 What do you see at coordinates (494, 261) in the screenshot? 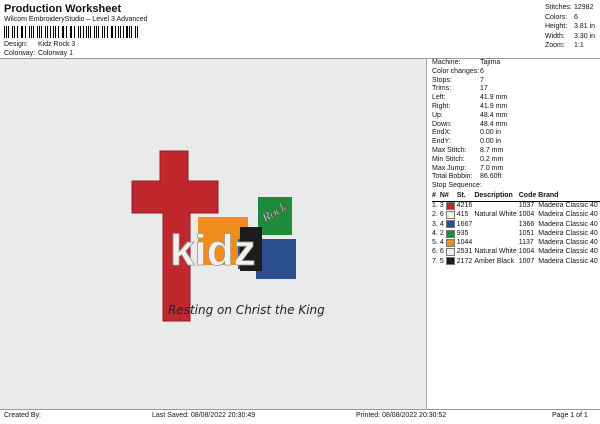
I see `cell-desc: Amber Black` at bounding box center [494, 261].